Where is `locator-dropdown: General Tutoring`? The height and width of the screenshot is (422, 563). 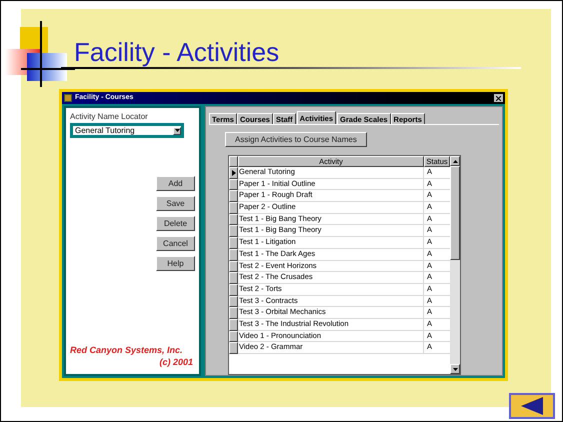
locator-dropdown: General Tutoring is located at coordinates (127, 130).